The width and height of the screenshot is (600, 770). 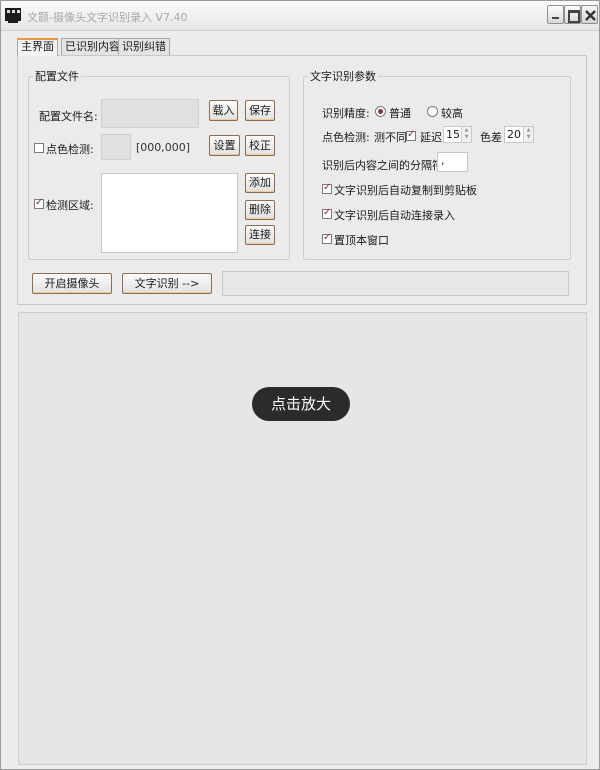 What do you see at coordinates (13, 15) in the screenshot?
I see `film-reel-icon` at bounding box center [13, 15].